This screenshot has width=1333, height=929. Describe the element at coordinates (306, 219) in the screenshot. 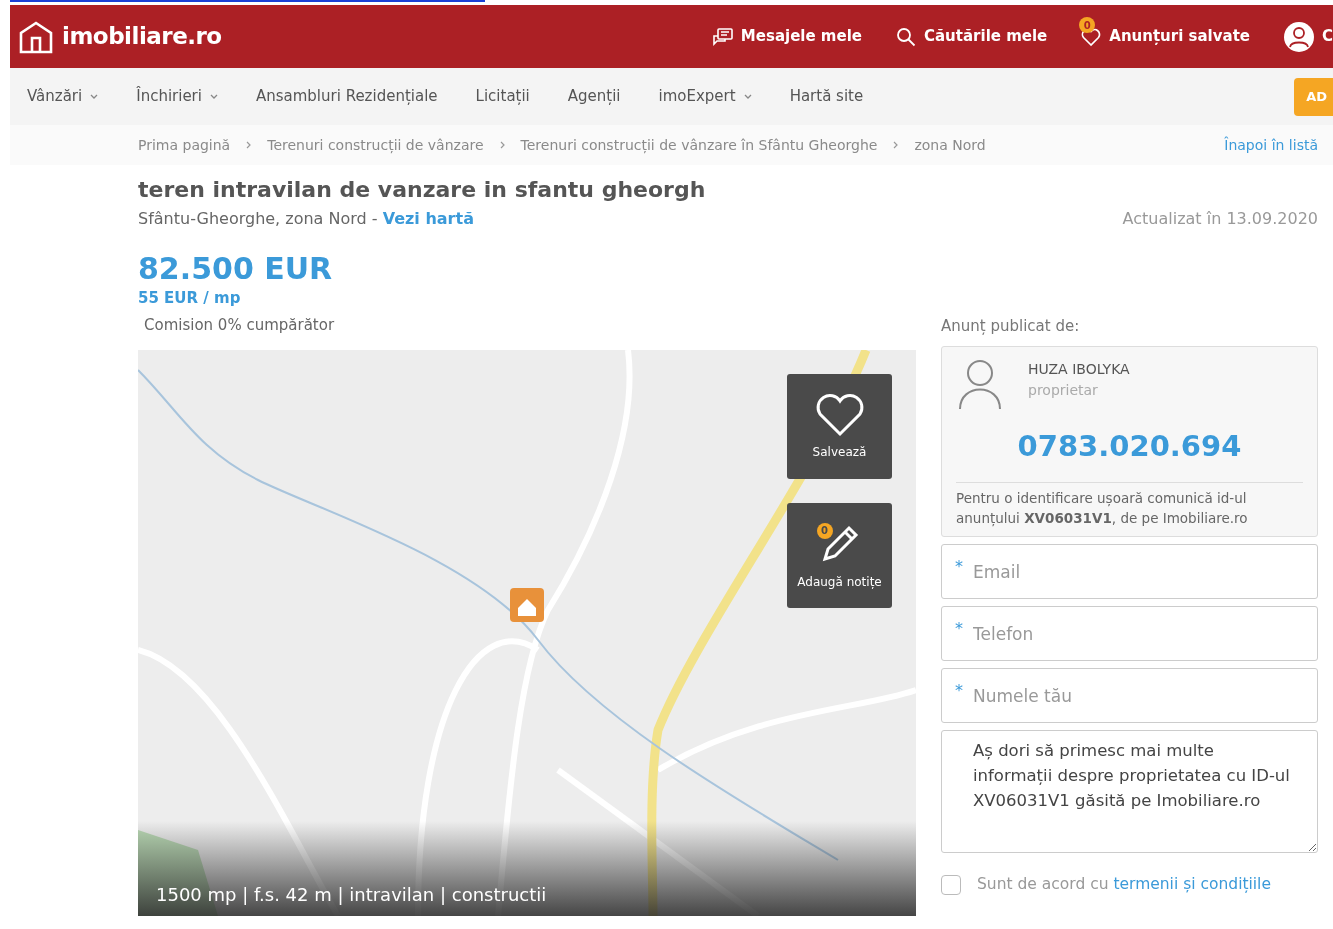

I see `listing-location: Sfântu-Gheorghe, zona Nord - Vezi hartă` at that location.